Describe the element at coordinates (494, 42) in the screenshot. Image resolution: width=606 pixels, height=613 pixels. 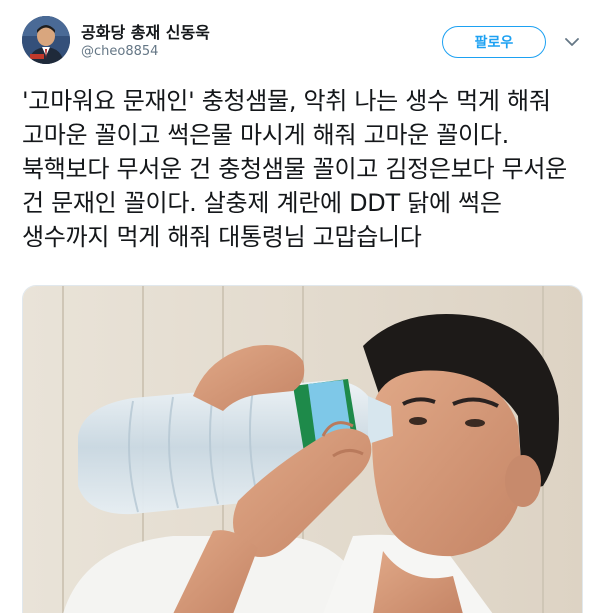
I see `follow-button: 팔로우` at that location.